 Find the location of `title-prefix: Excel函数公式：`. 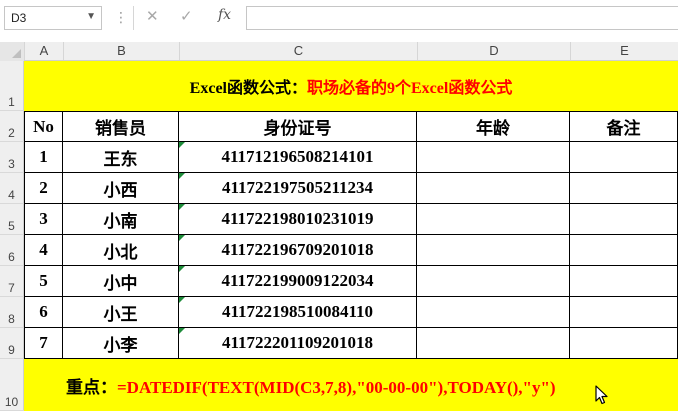

title-prefix: Excel函数公式： is located at coordinates (248, 88).